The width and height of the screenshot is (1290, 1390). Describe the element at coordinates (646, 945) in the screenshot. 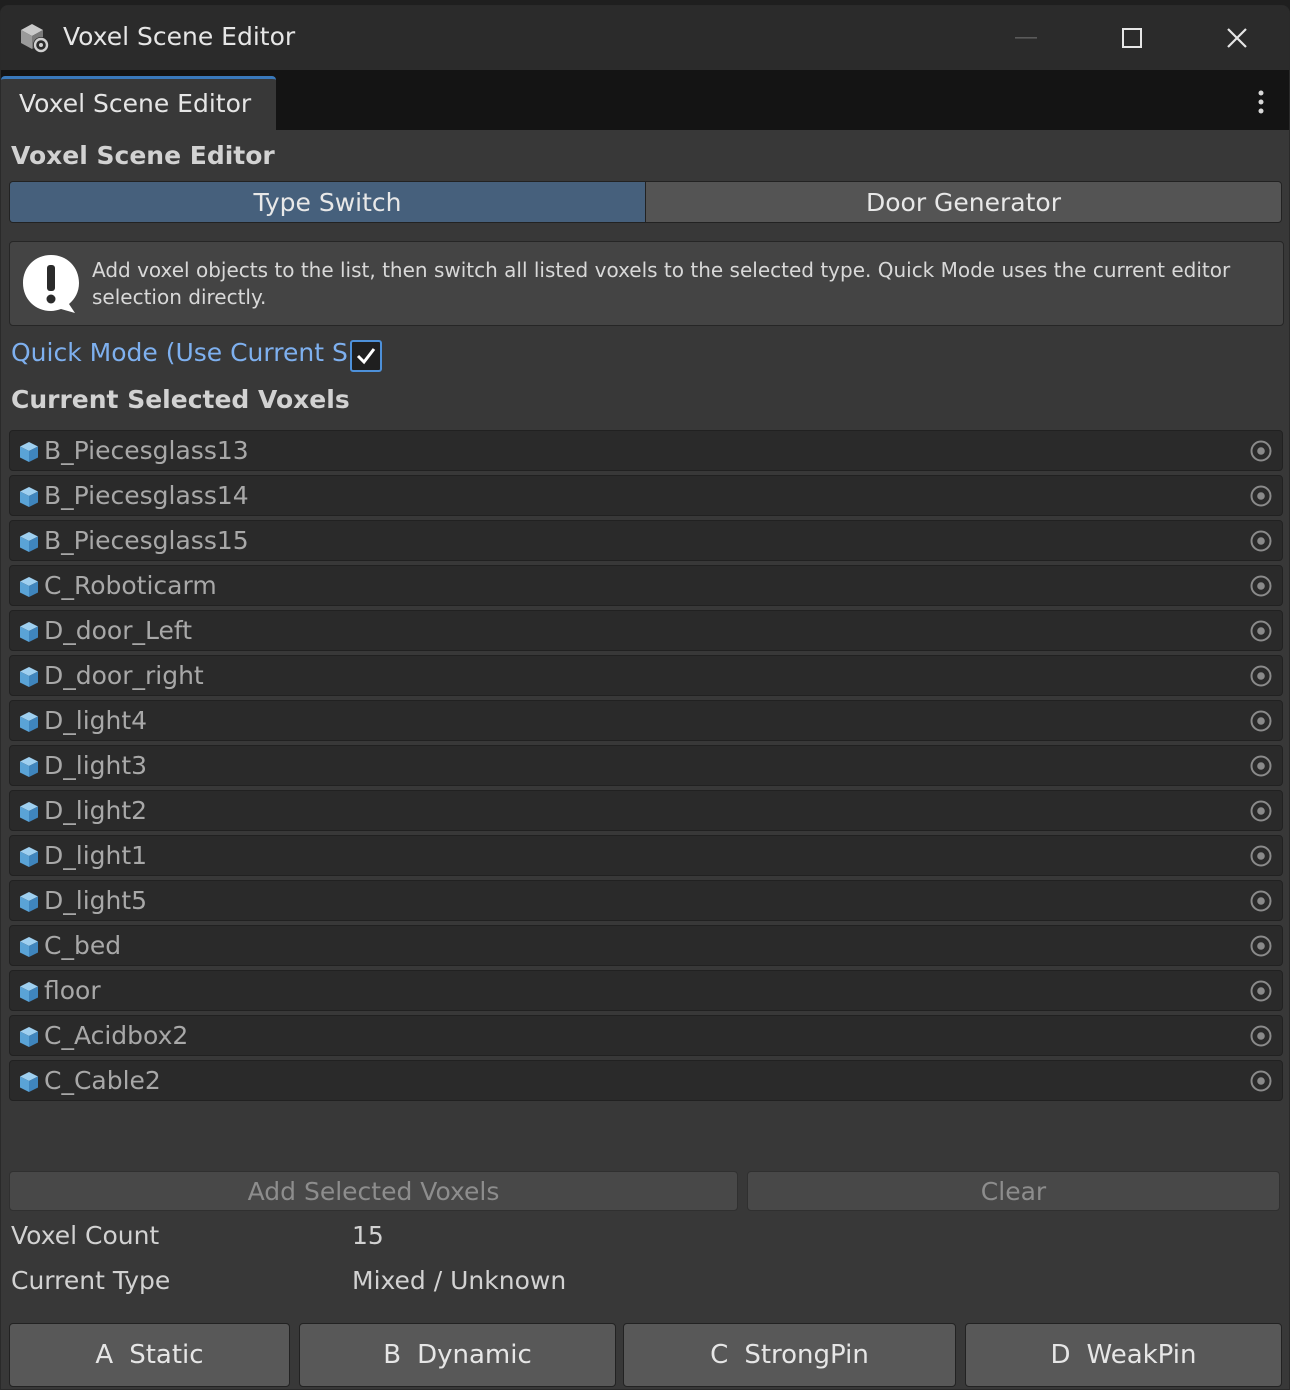

I see `list-item: C_bed` at that location.